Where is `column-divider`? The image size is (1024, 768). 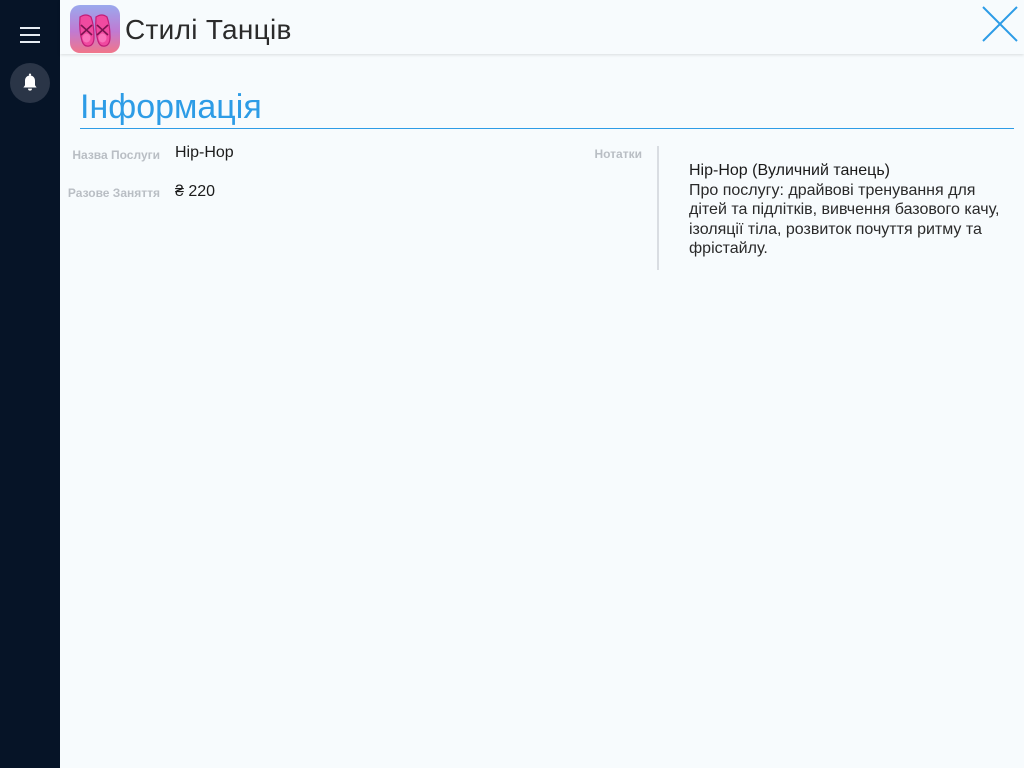 column-divider is located at coordinates (658, 208).